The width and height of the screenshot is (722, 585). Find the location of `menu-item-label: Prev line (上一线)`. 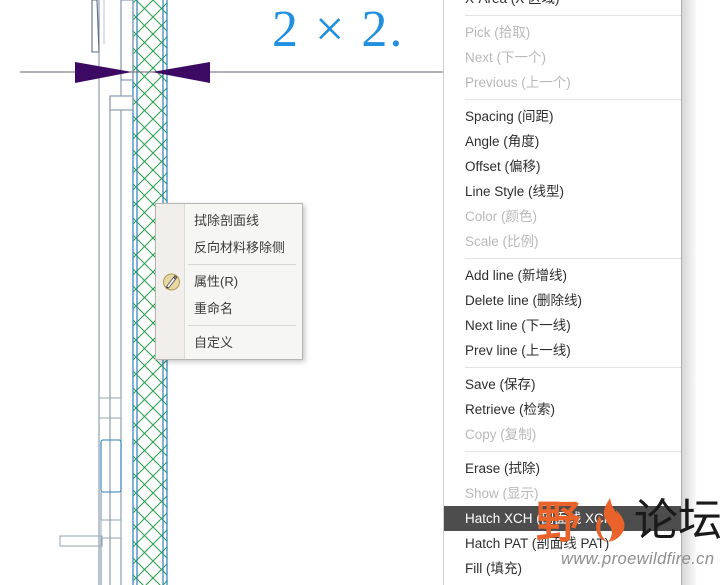

menu-item-label: Prev line (上一线) is located at coordinates (518, 350).